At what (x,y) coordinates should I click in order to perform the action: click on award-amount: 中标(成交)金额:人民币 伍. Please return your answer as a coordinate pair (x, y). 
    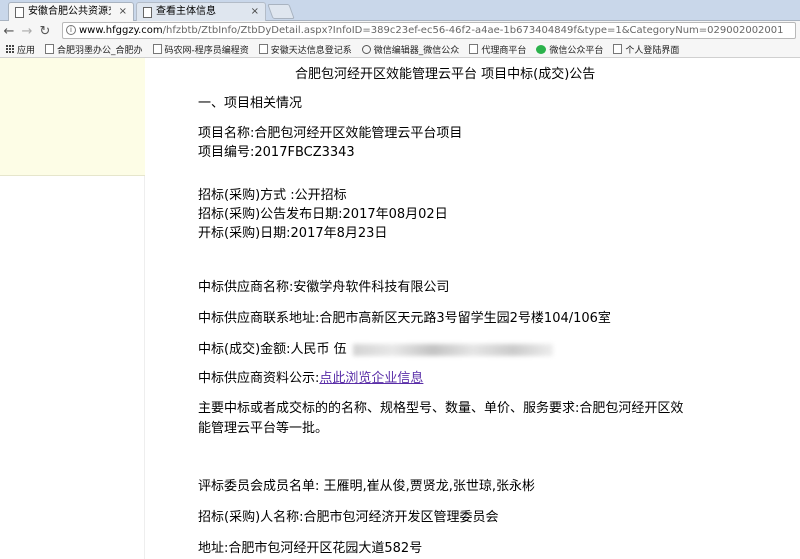
    Looking at the image, I should click on (375, 349).